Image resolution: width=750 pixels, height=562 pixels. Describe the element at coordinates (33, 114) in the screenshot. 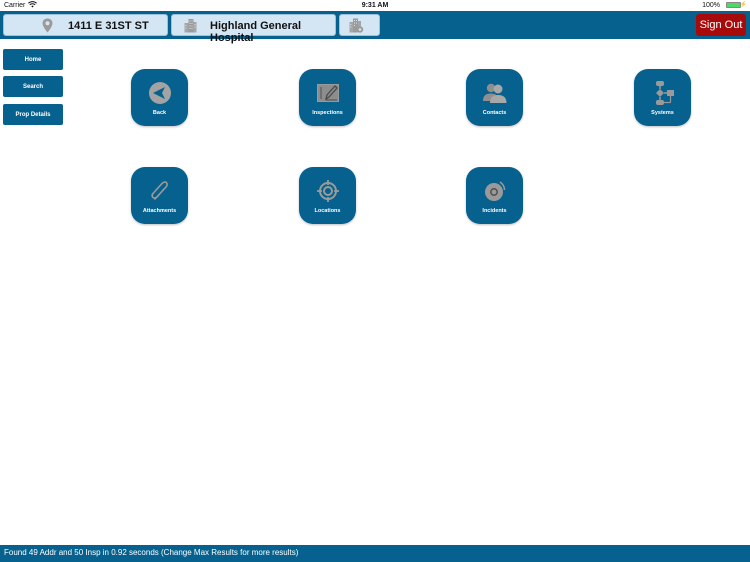

I see `sidebar-item-prop-details: Prop Details` at that location.